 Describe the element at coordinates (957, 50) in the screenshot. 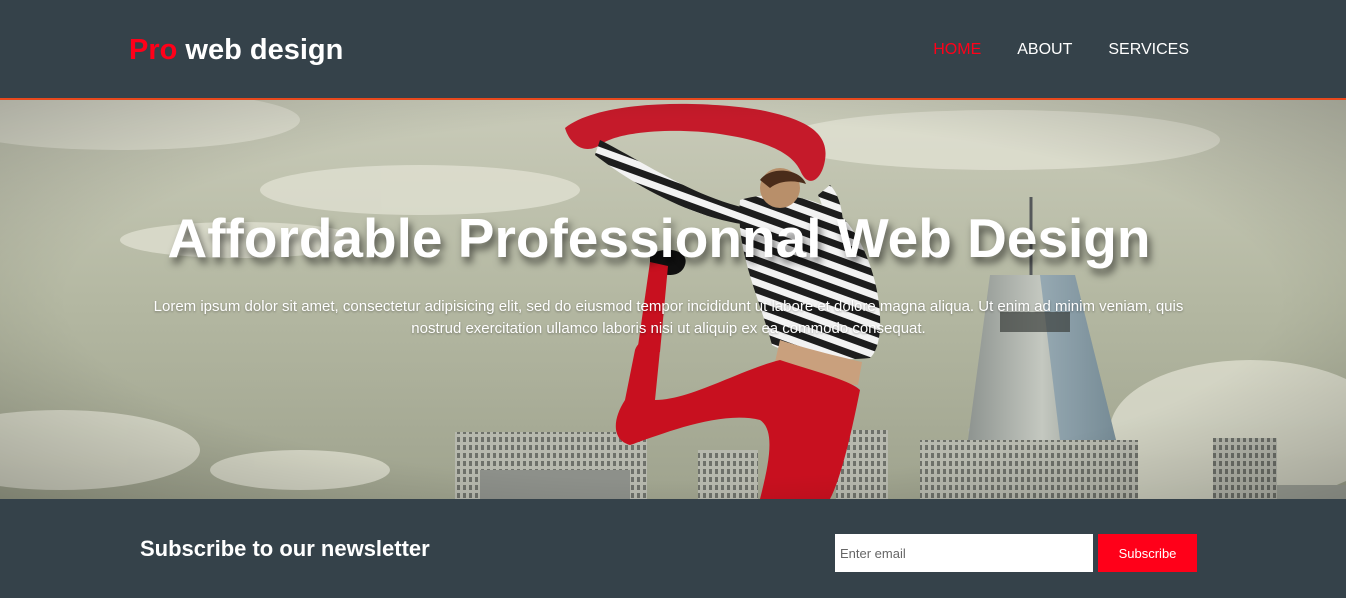

I see `nav-home-link: Home` at that location.